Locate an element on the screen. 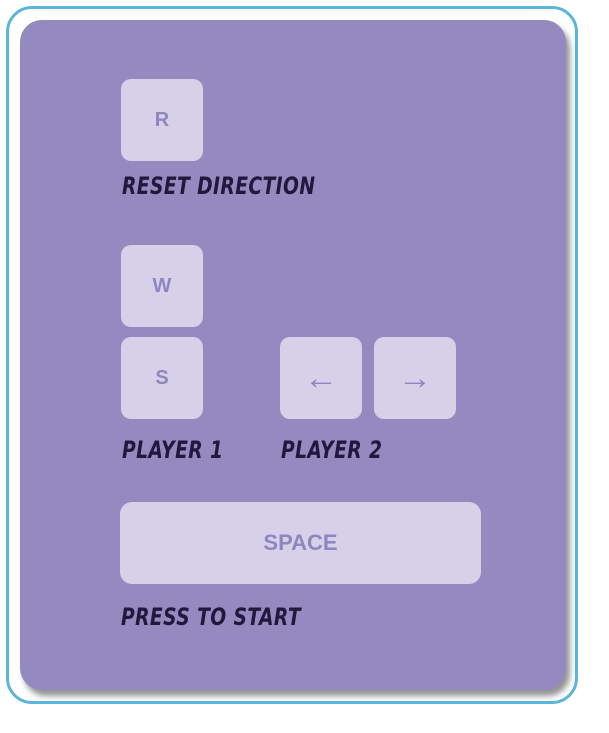 The height and width of the screenshot is (733, 609). s-key: S is located at coordinates (162, 378).